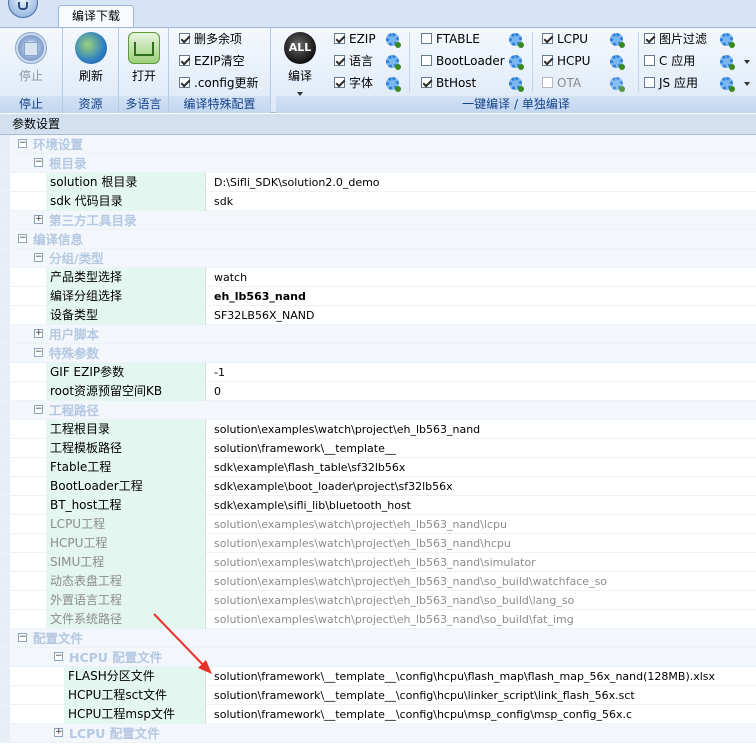  I want to click on property-value: -1, so click(219, 372).